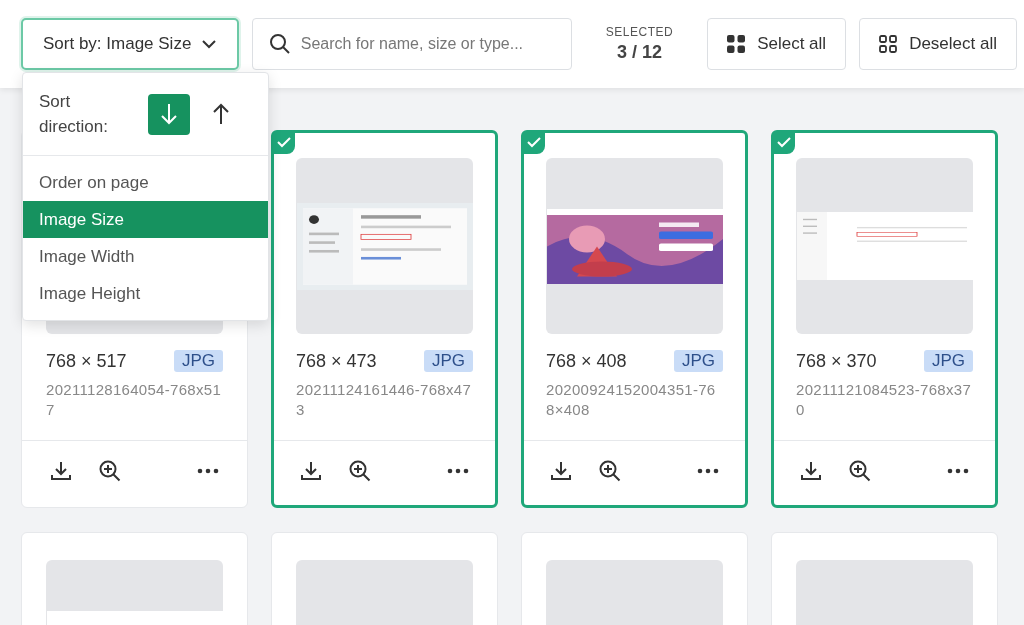  What do you see at coordinates (639, 32) in the screenshot?
I see `selected-label: SELECTED` at bounding box center [639, 32].